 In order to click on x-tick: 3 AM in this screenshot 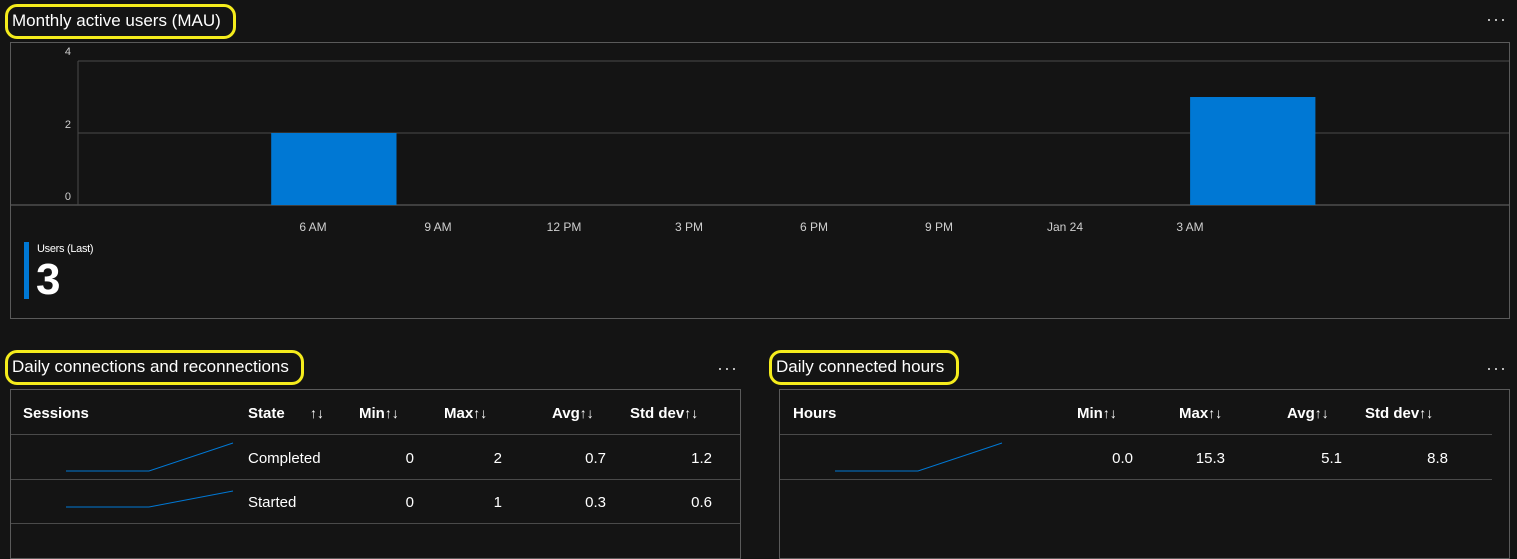, I will do `click(1190, 227)`.